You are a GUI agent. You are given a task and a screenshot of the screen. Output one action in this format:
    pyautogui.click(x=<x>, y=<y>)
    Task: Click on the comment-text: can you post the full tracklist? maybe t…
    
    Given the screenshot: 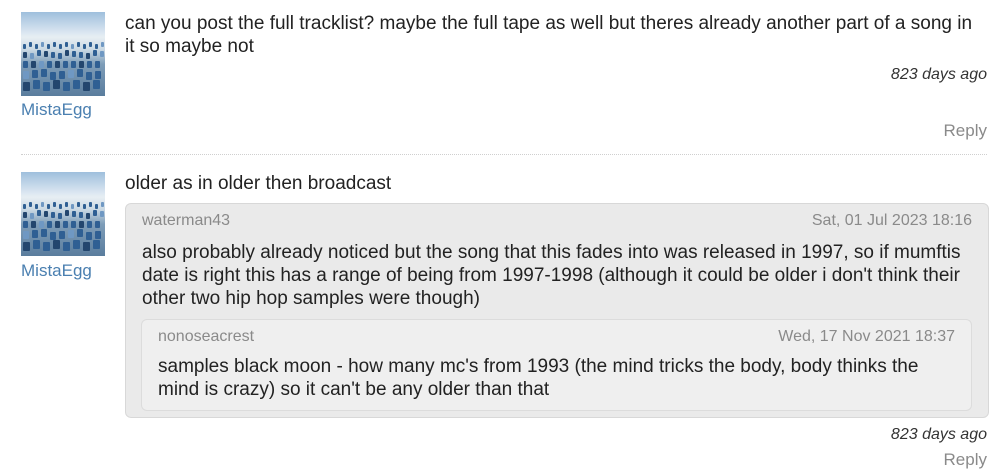 What is the action you would take?
    pyautogui.click(x=549, y=35)
    